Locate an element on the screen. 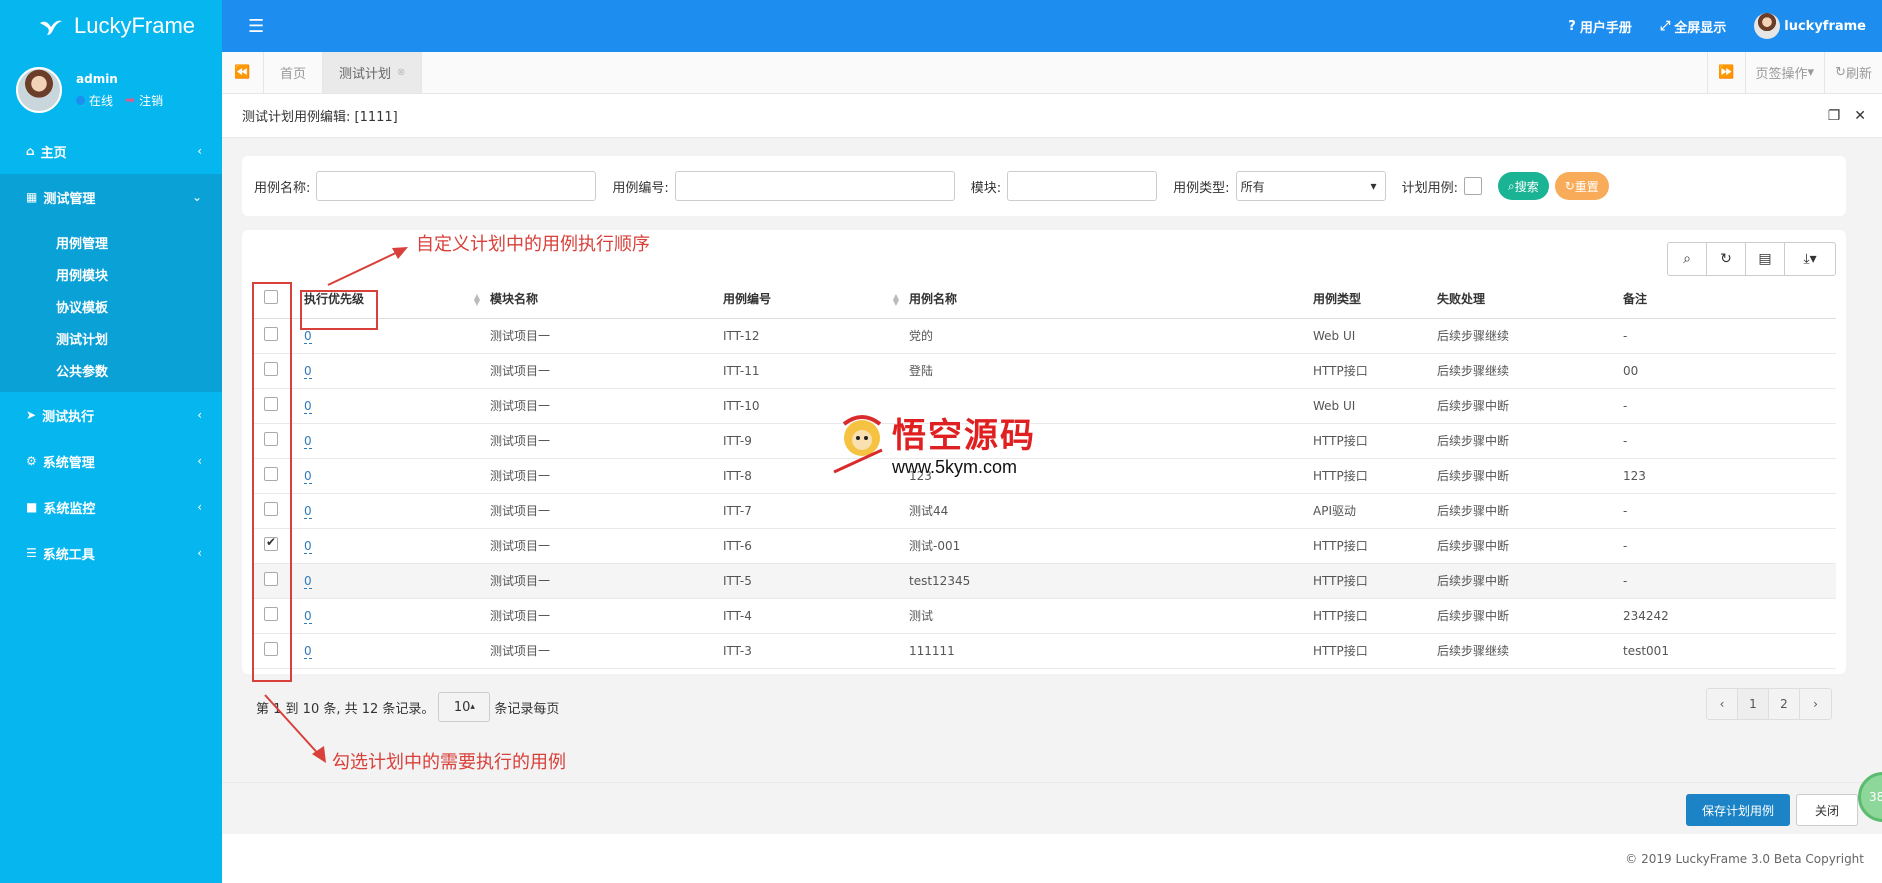  module-input is located at coordinates (1082, 186).